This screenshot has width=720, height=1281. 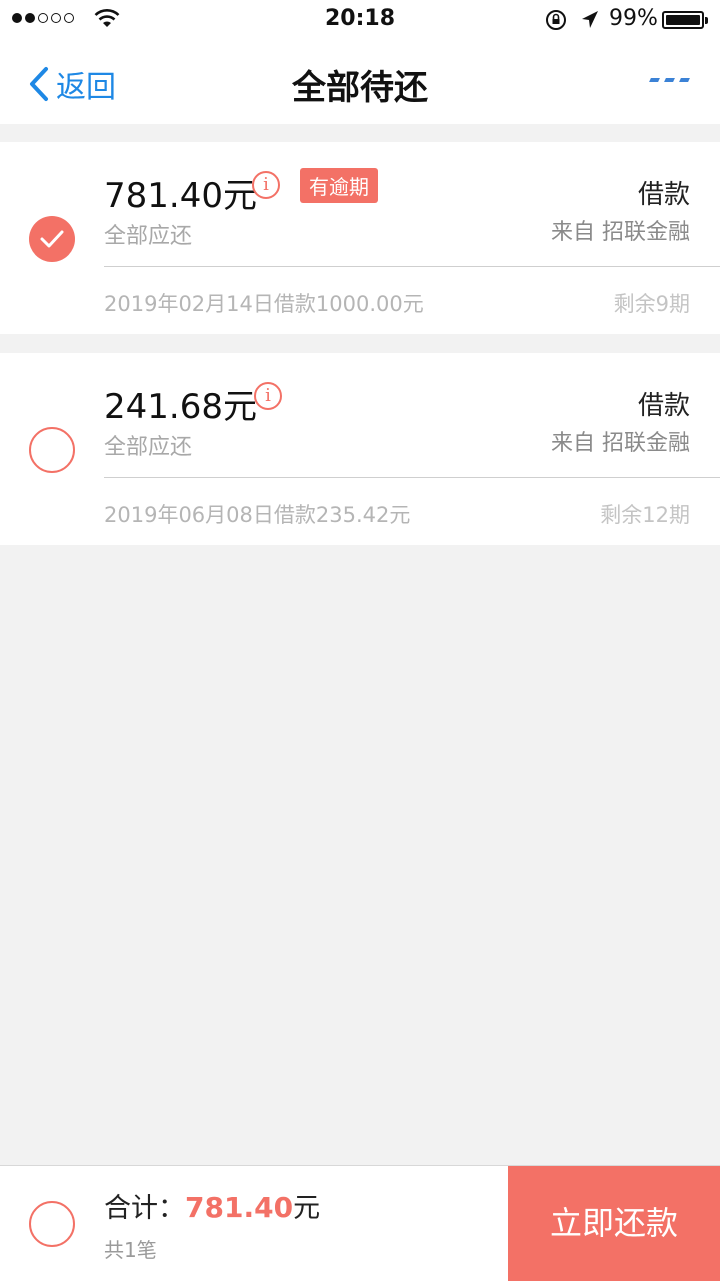 I want to click on loan-detail: 2019年06月08日借款235.42元, so click(x=257, y=515).